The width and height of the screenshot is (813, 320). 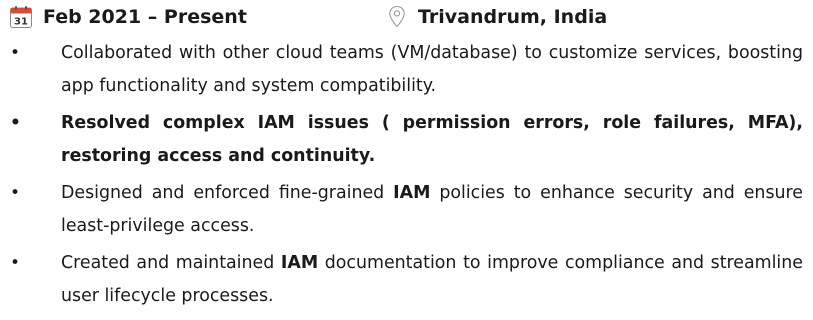 I want to click on meta-row: 31 Feb 2021 – Present Trivandrum, India, so click(x=406, y=18).